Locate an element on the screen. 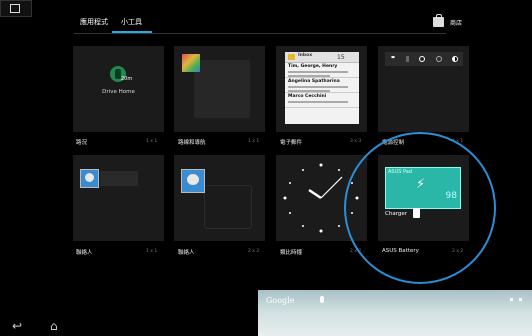 This screenshot has width=532, height=336. gps-icon is located at coordinates (422, 59).